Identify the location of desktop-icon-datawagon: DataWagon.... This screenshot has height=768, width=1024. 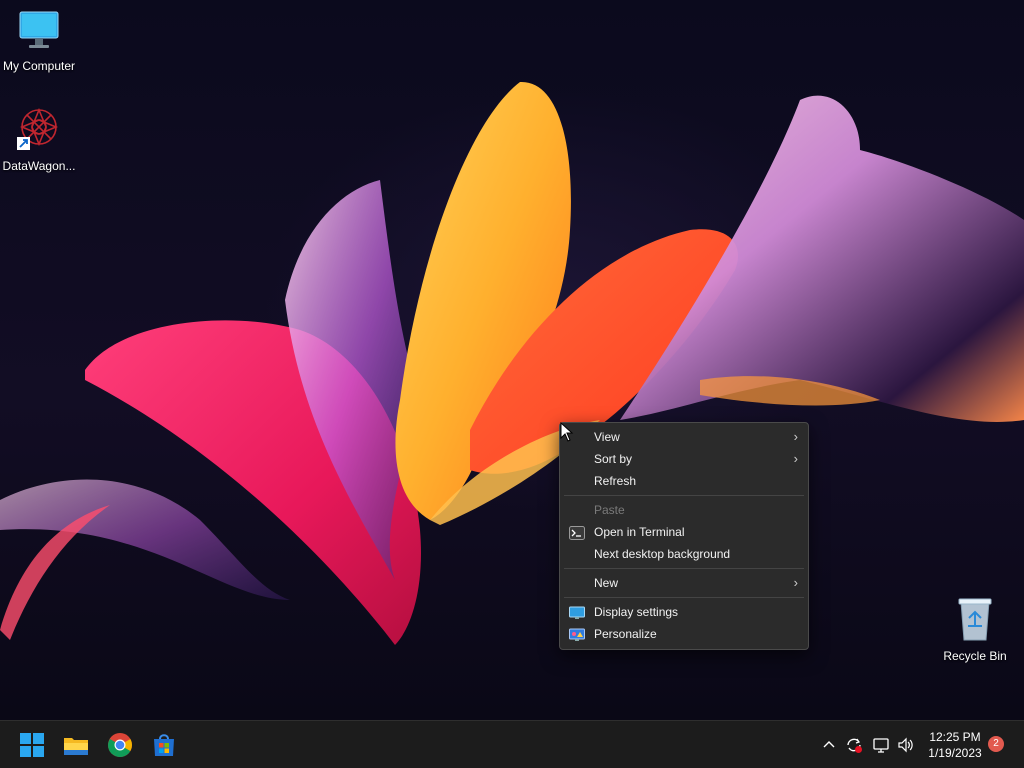
(39, 139).